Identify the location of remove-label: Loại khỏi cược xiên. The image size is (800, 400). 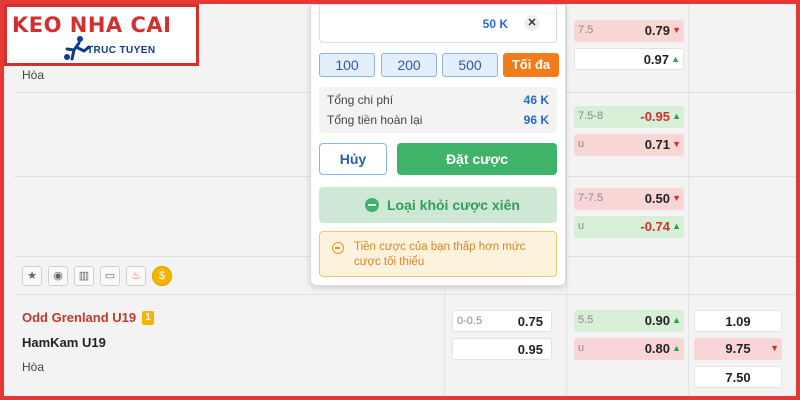
(453, 205).